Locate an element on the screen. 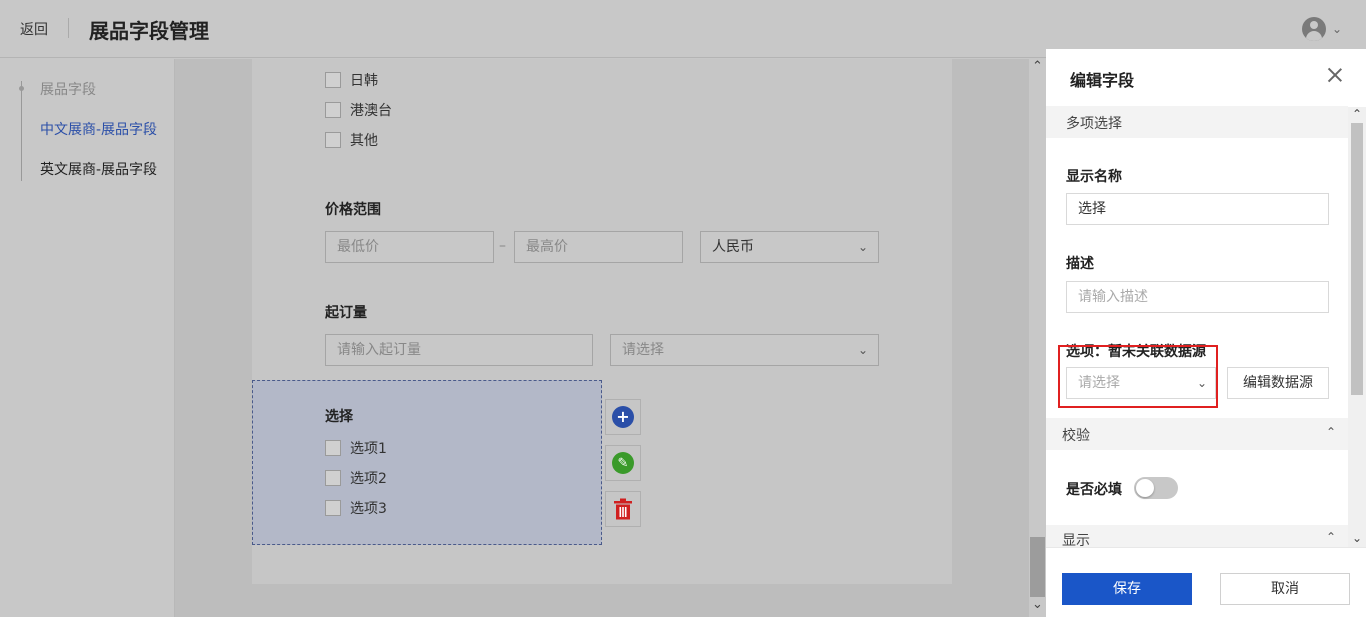 The image size is (1366, 617). toggle-knob is located at coordinates (1145, 488).